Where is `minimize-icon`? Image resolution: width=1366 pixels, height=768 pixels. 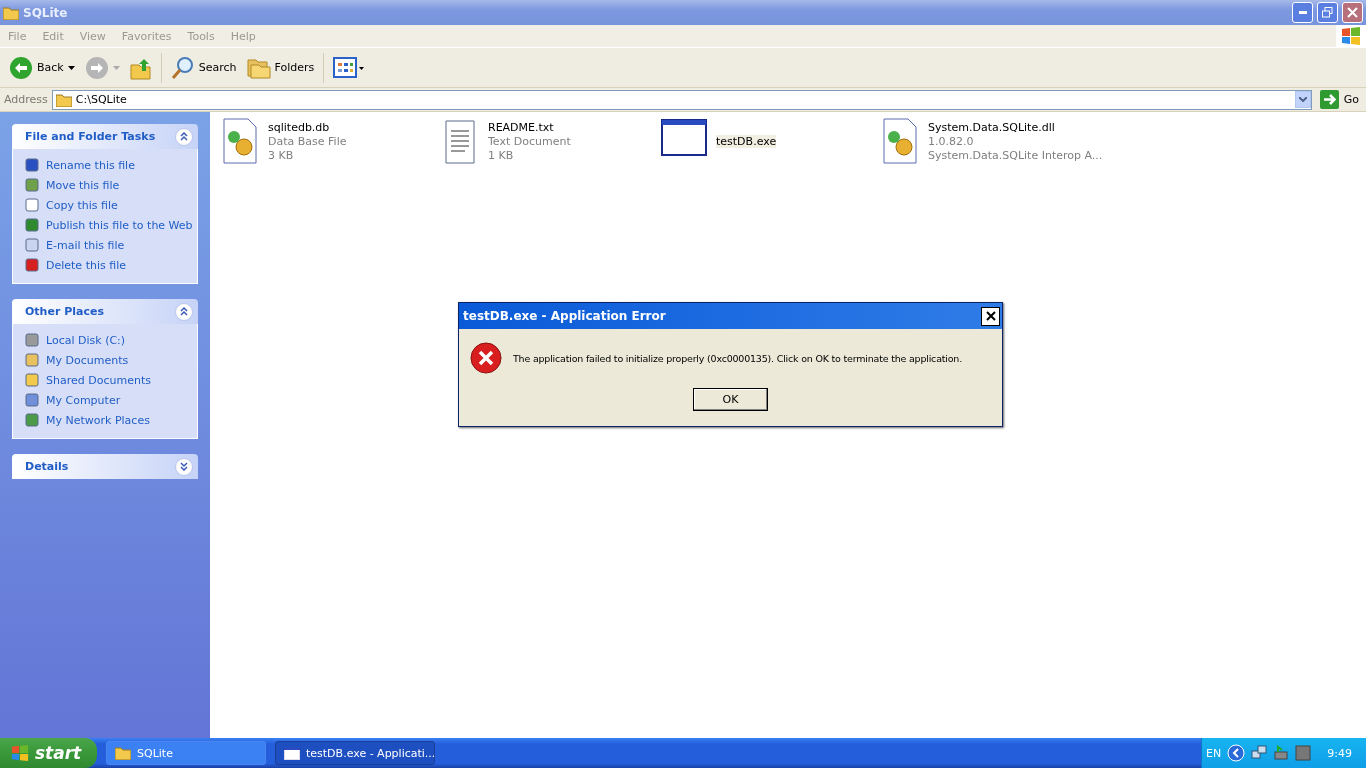 minimize-icon is located at coordinates (1302, 12).